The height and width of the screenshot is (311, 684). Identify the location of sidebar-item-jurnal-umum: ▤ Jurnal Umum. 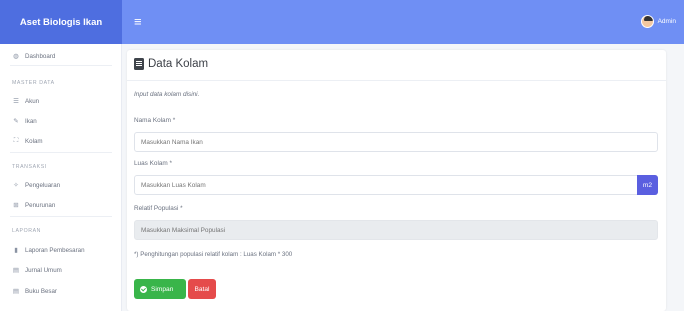
(37, 270).